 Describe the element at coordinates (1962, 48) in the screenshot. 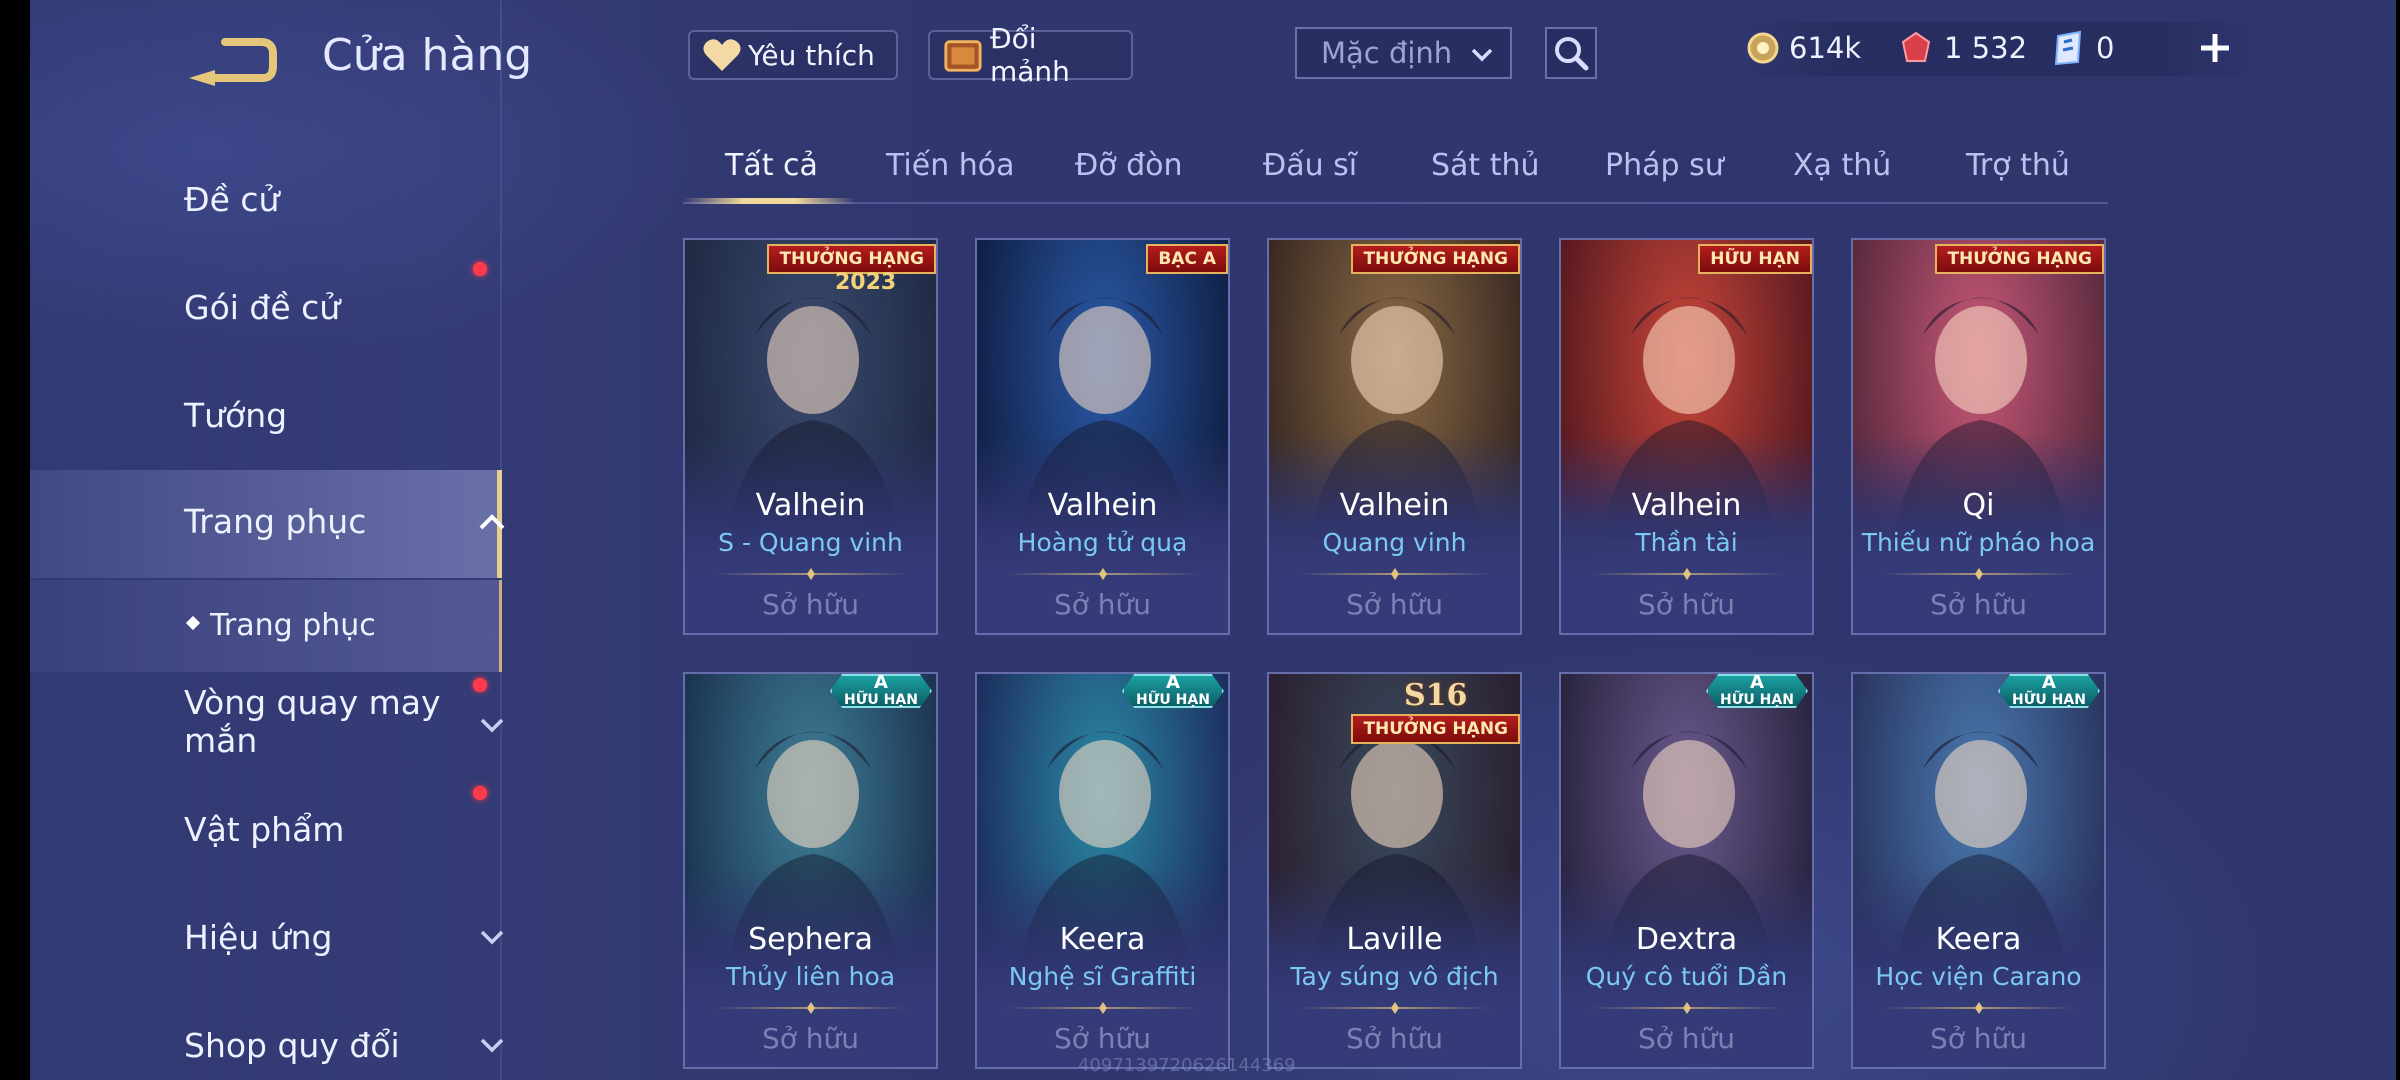

I see `ruby-currency: 1 532` at that location.